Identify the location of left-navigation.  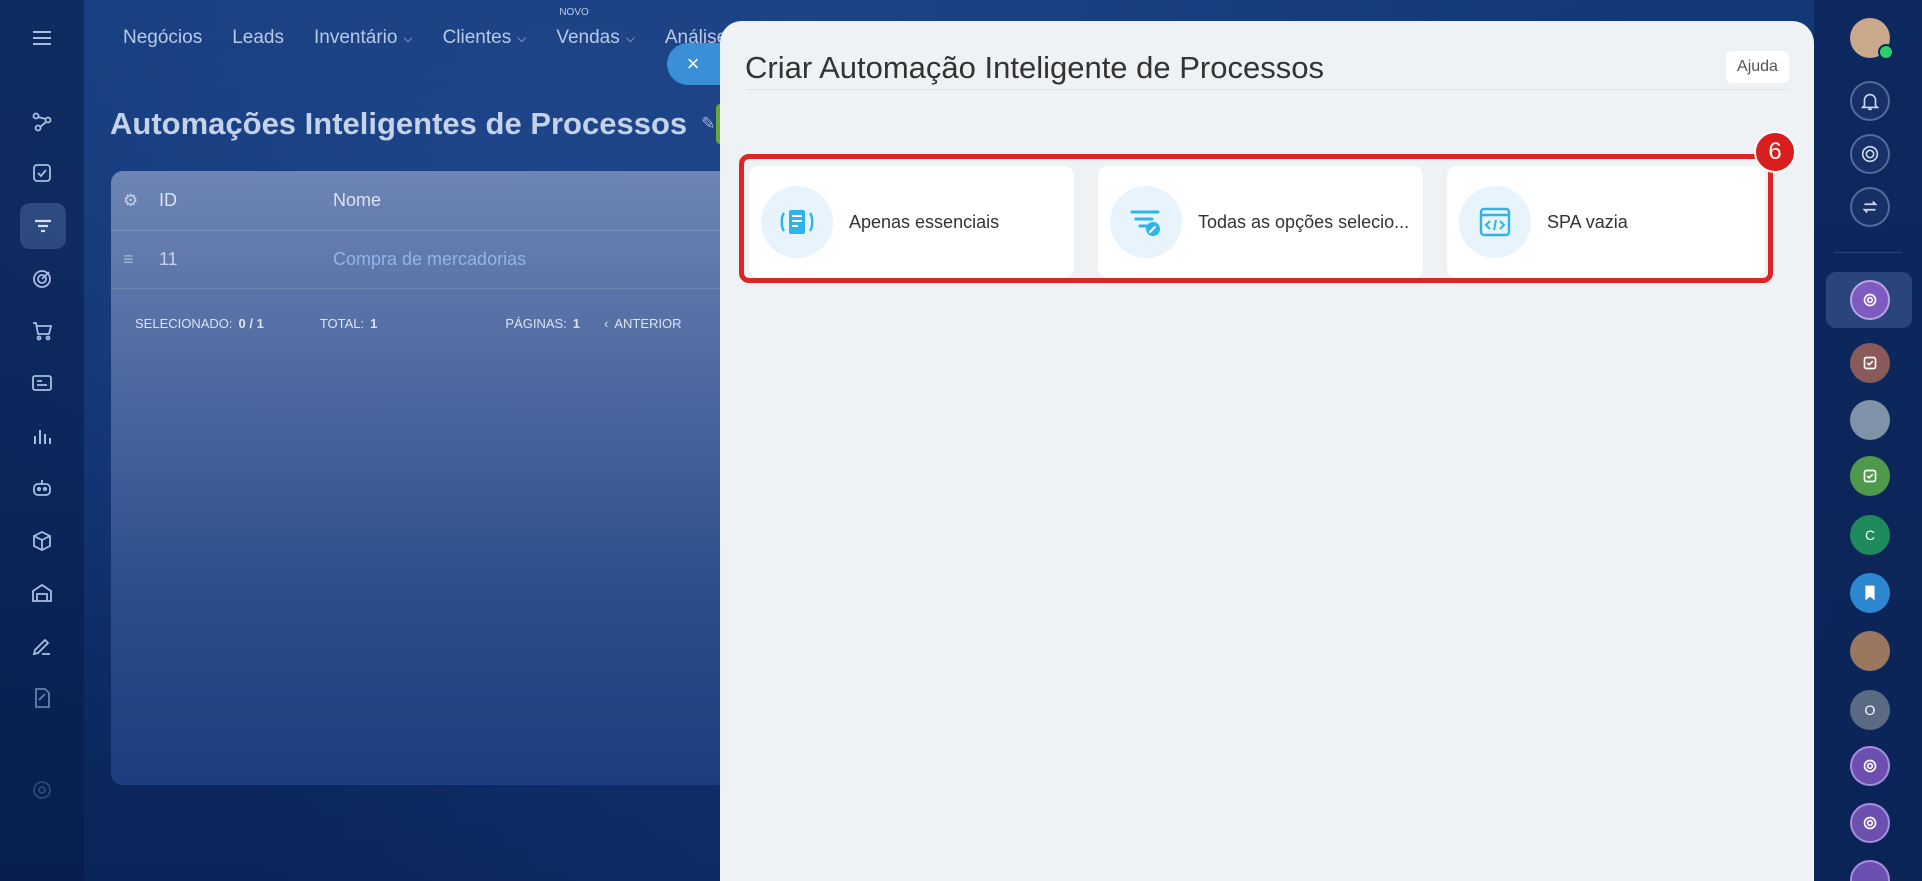
(42, 440).